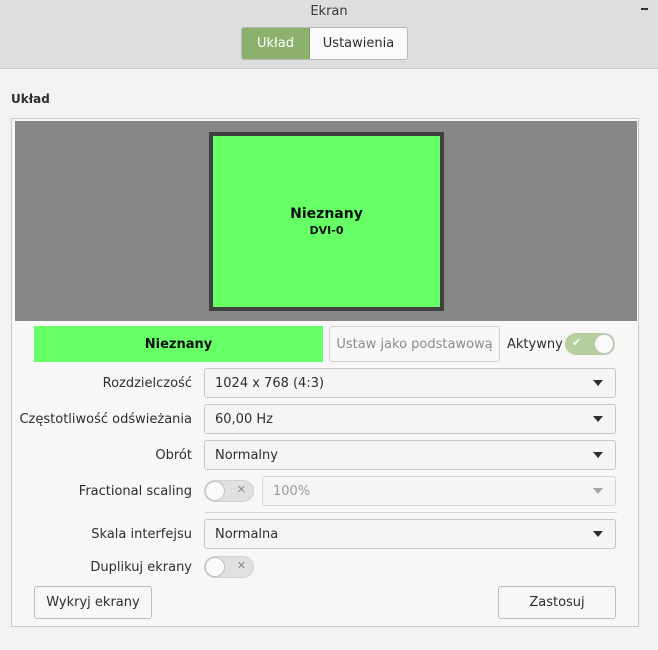 The height and width of the screenshot is (650, 658). What do you see at coordinates (358, 43) in the screenshot?
I see `tab-settings: Ustawienia` at bounding box center [358, 43].